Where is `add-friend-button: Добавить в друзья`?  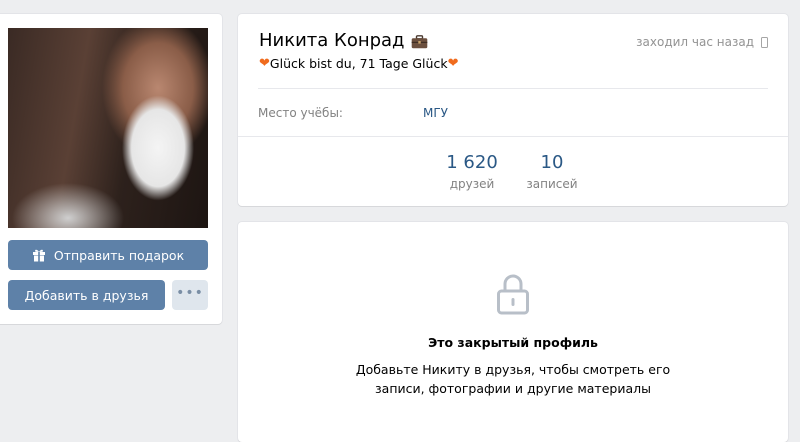 add-friend-button: Добавить в друзья is located at coordinates (86, 295).